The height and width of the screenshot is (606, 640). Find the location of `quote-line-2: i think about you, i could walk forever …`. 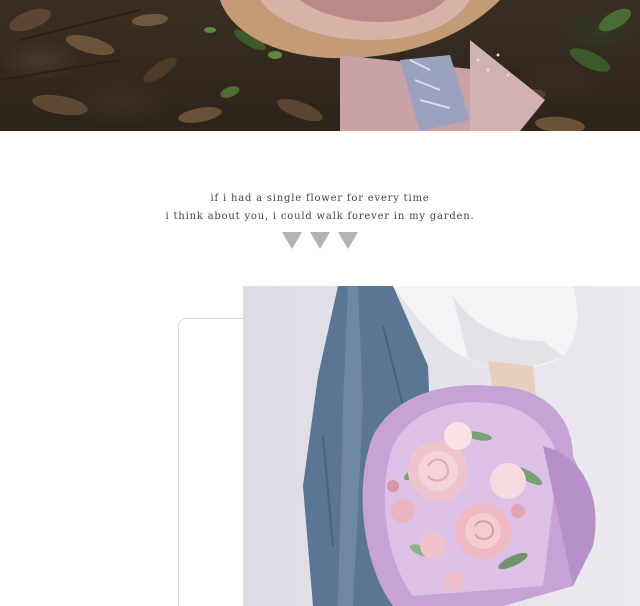

quote-line-2: i think about you, i could walk forever … is located at coordinates (320, 216).